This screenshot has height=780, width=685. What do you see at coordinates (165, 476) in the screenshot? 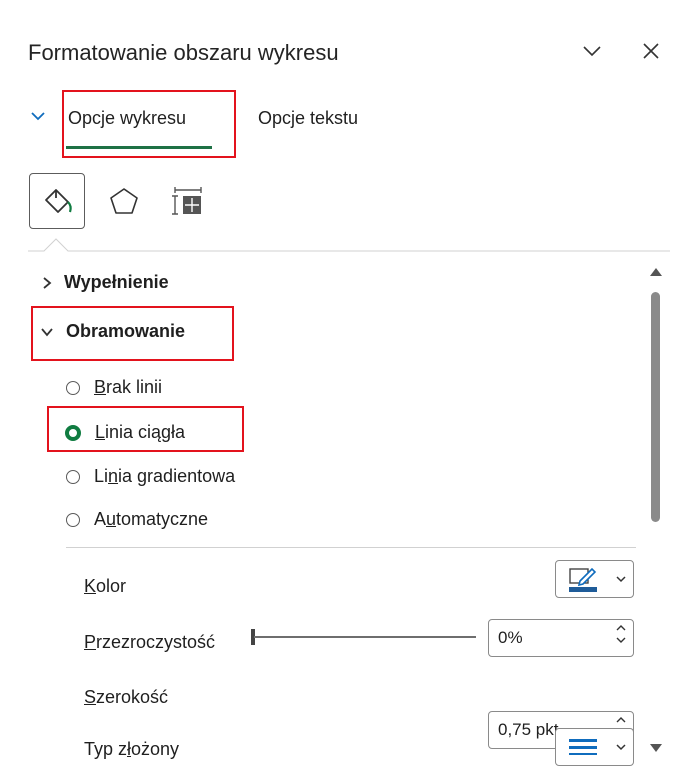
I see `radio-gradient-line-label: Linia gradientowa` at bounding box center [165, 476].